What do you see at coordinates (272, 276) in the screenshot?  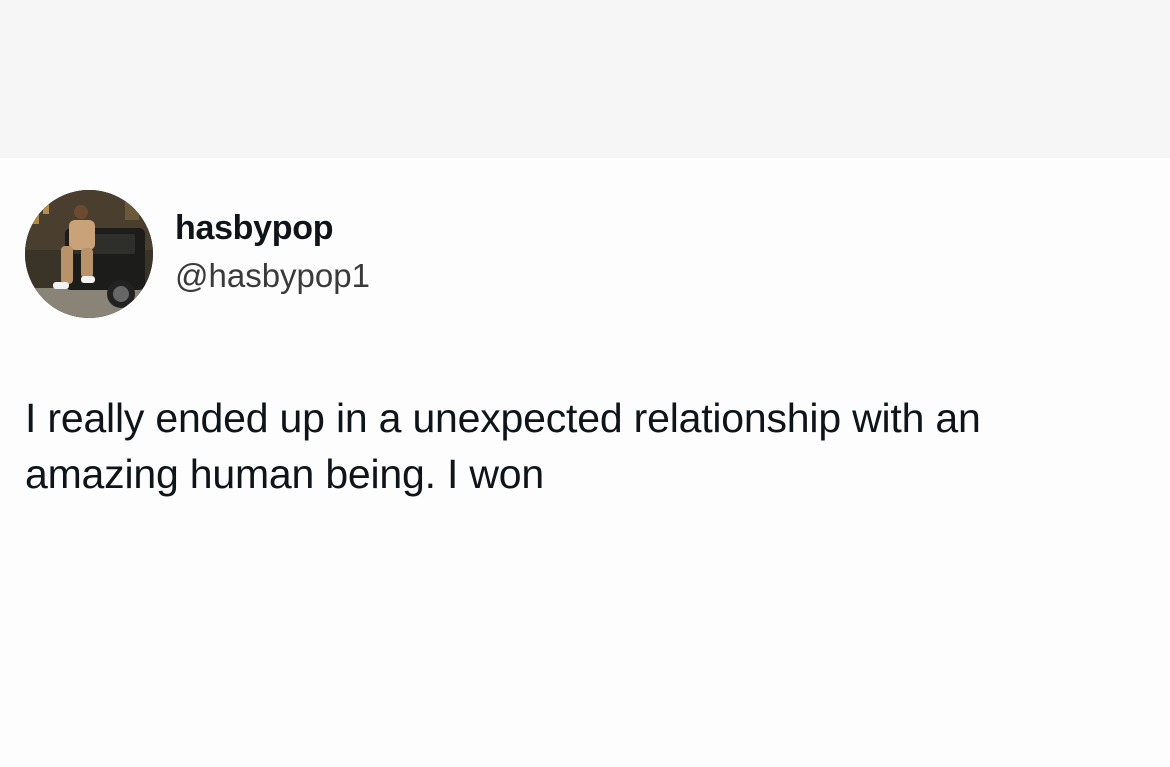 I see `user-handle: @hasbypop1` at bounding box center [272, 276].